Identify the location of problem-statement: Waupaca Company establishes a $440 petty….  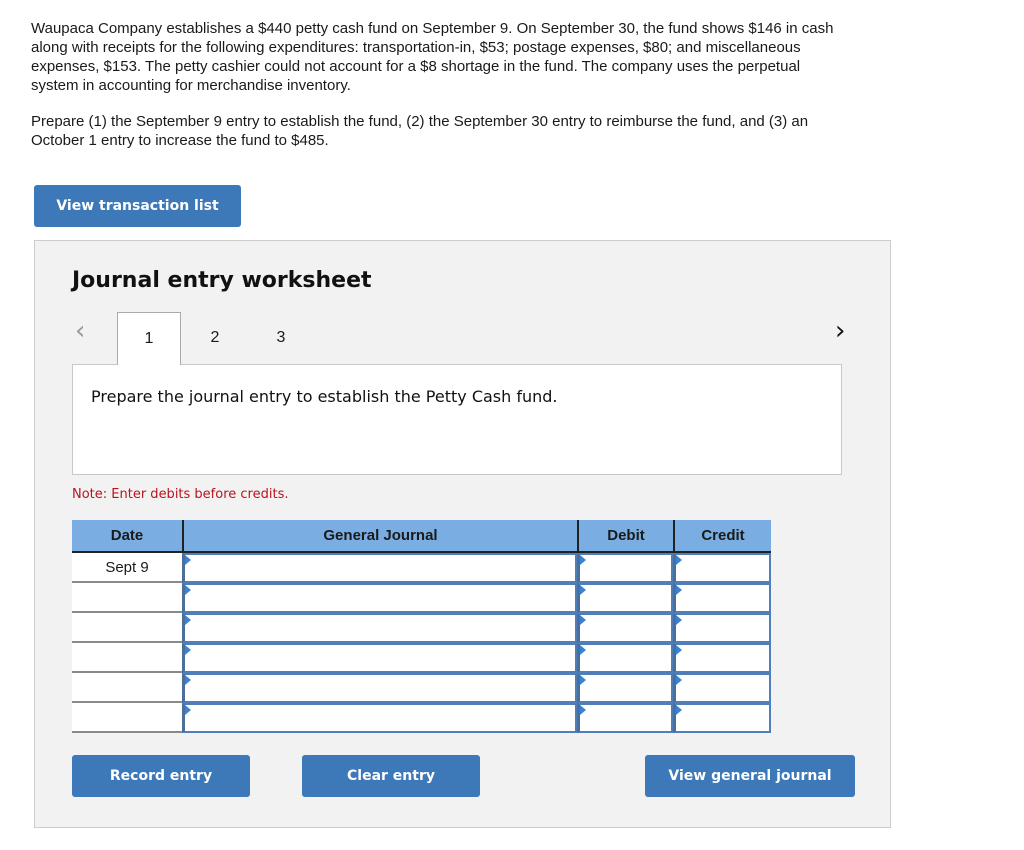
(441, 93).